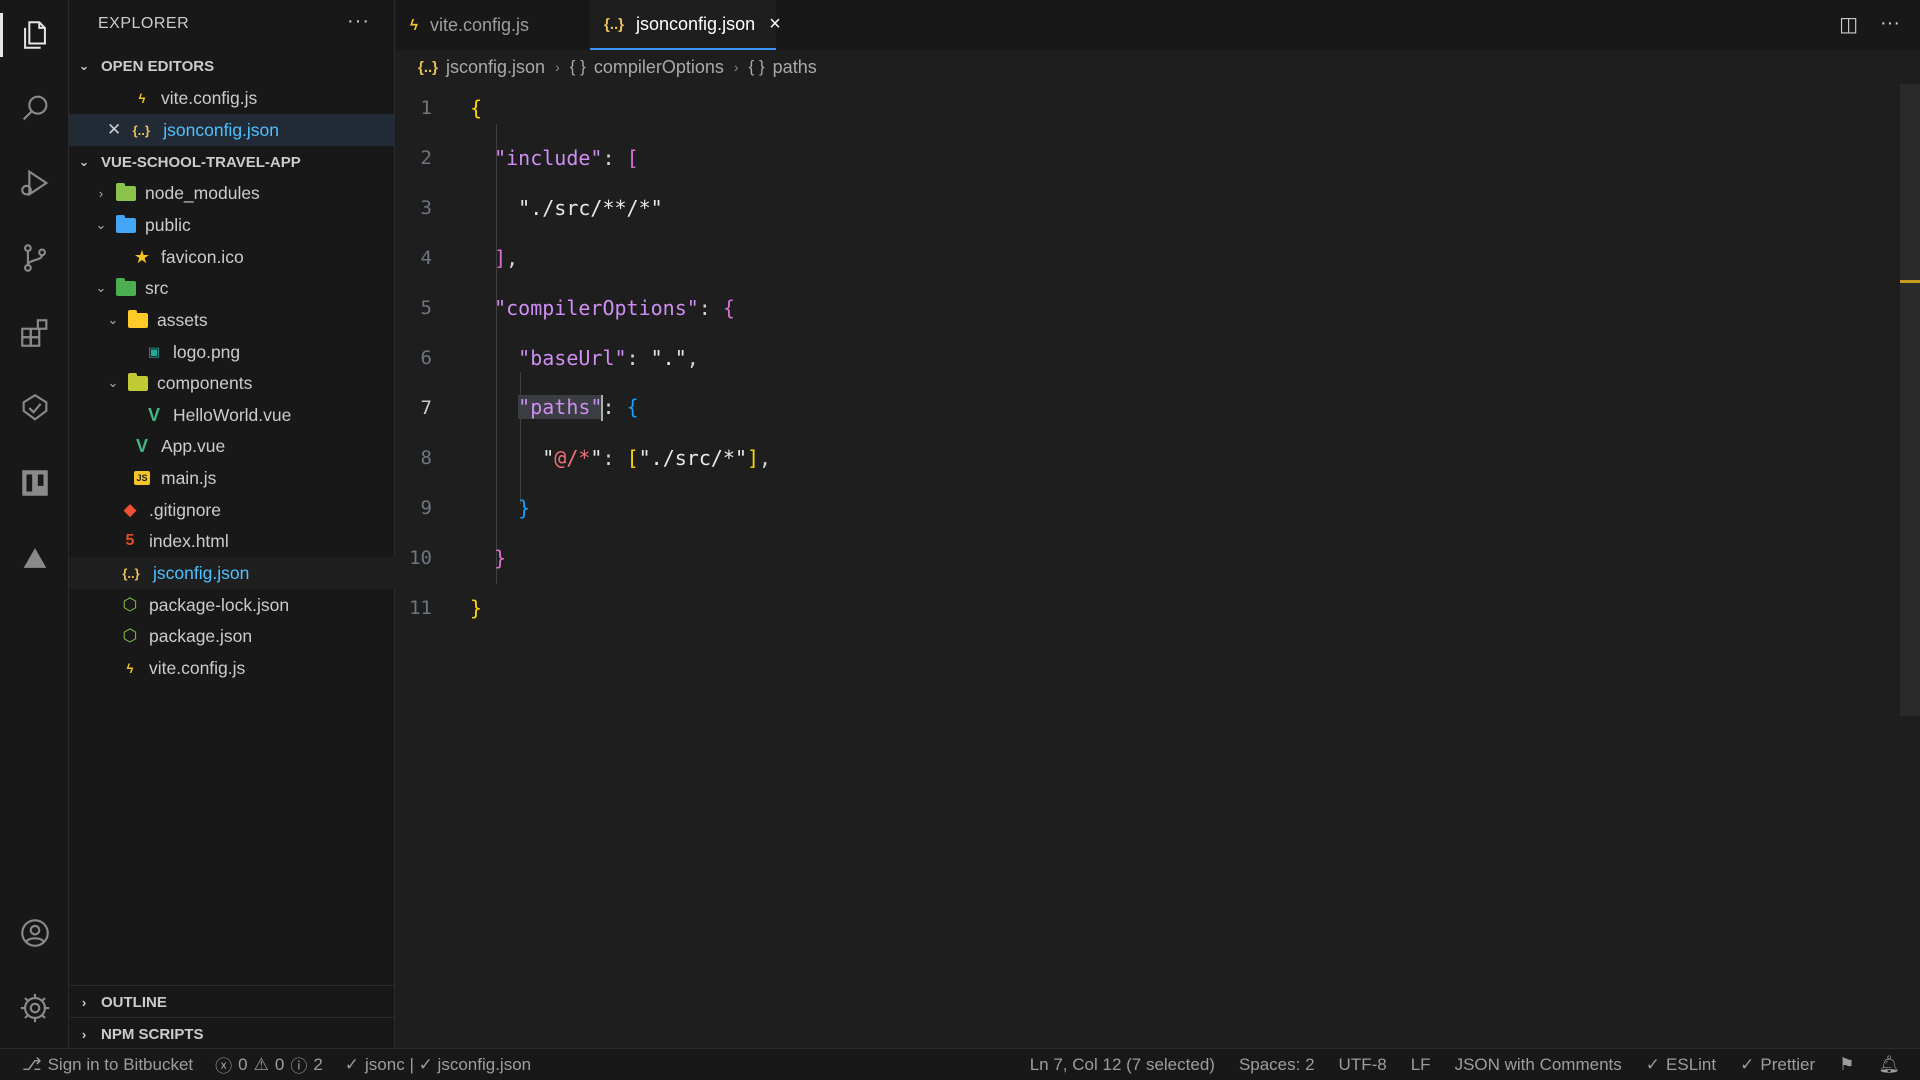 The width and height of the screenshot is (1920, 1080). I want to click on indentation: Spaces: 2, so click(1277, 1065).